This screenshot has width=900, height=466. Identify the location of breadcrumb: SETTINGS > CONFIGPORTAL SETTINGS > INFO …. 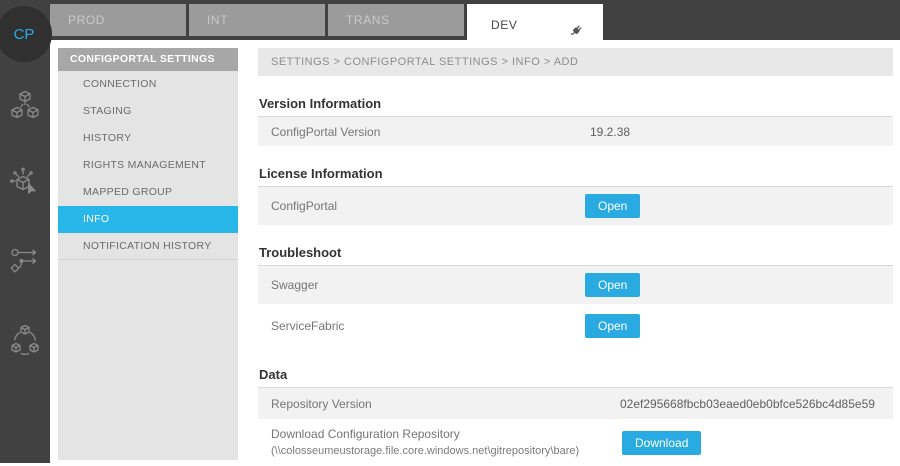
(575, 62).